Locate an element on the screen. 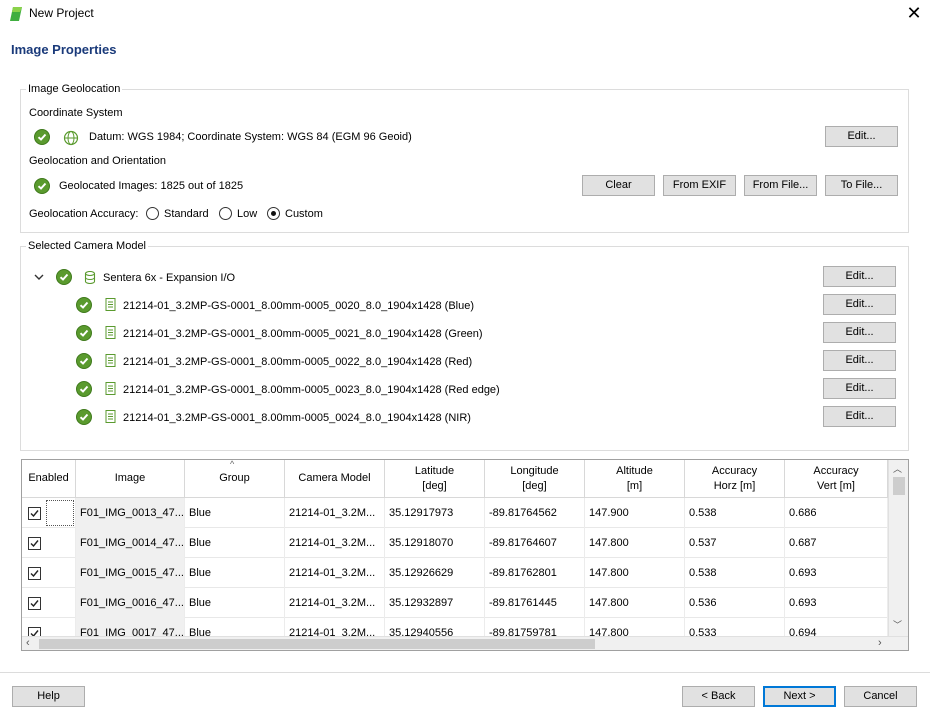 The height and width of the screenshot is (720, 930). cell-vert: 0.693 is located at coordinates (836, 573).